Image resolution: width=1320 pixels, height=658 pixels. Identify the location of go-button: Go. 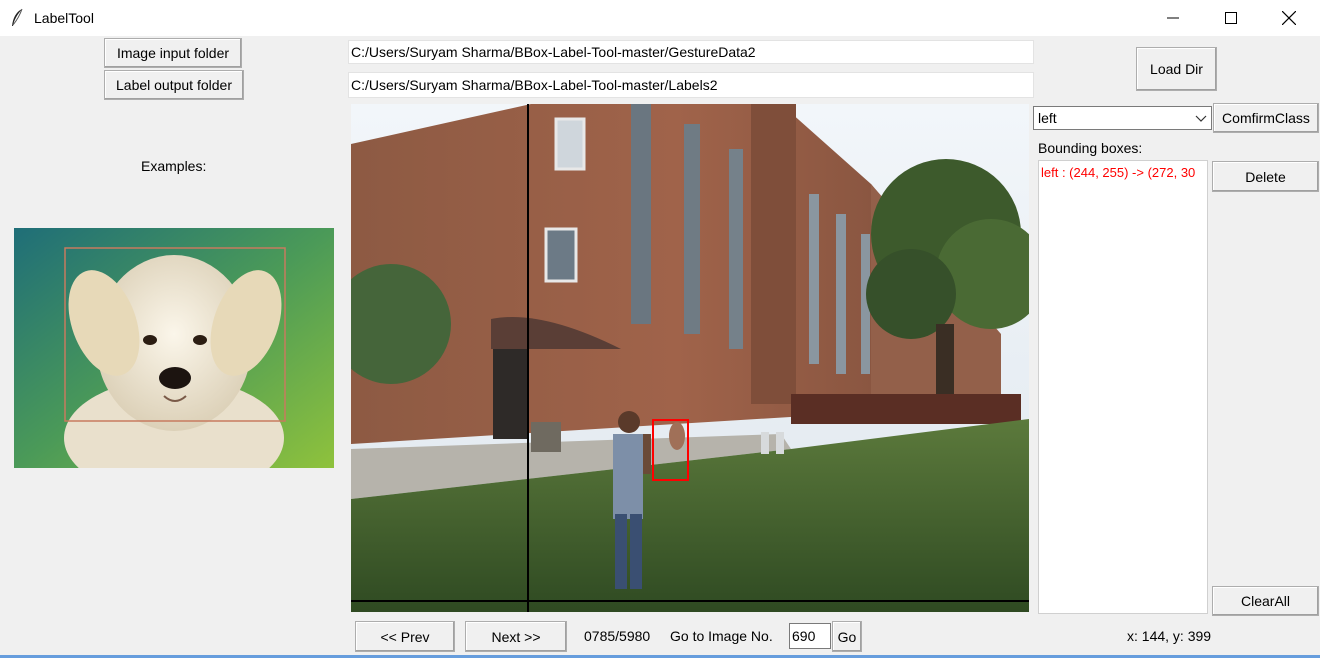
(847, 636).